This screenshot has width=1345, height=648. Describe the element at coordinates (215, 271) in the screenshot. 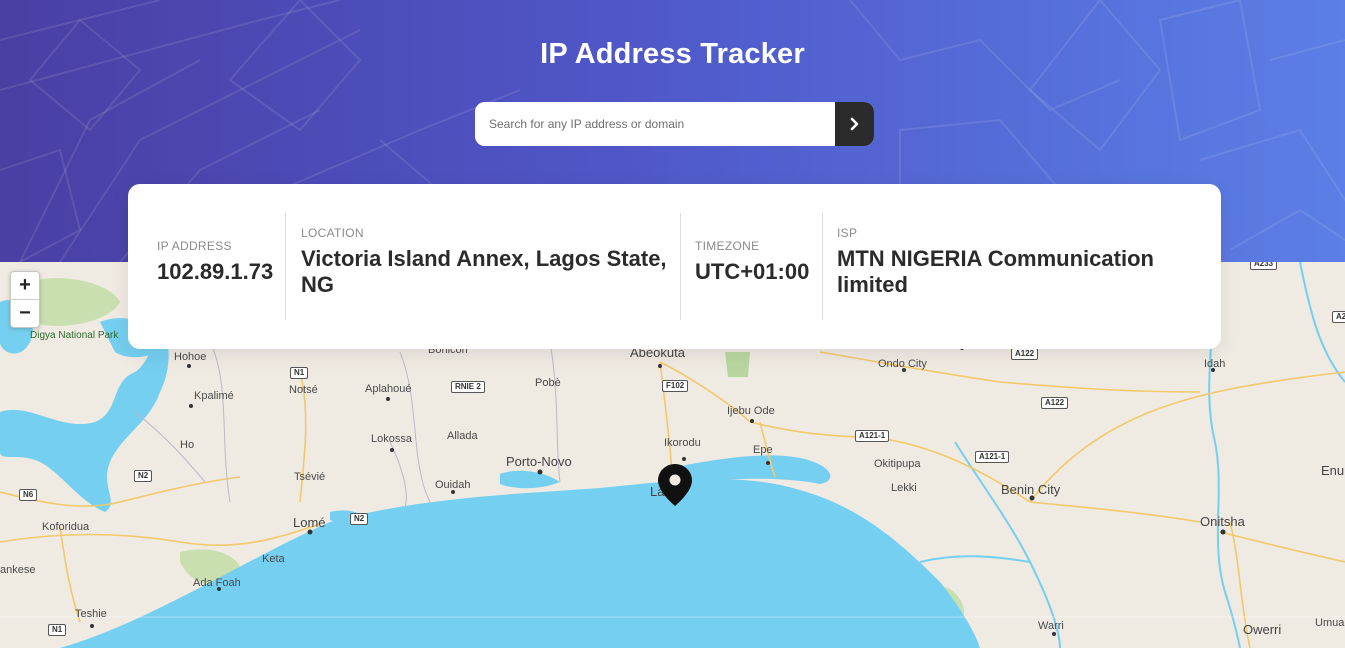

I see `ip-address-value: 102.89.1.73` at that location.